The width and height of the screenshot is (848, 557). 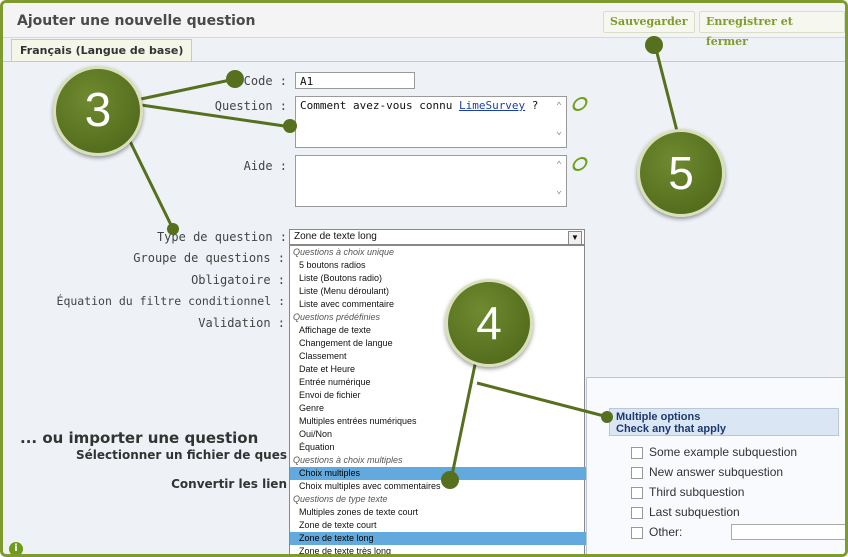 I want to click on callout-3: 3, so click(x=98, y=111).